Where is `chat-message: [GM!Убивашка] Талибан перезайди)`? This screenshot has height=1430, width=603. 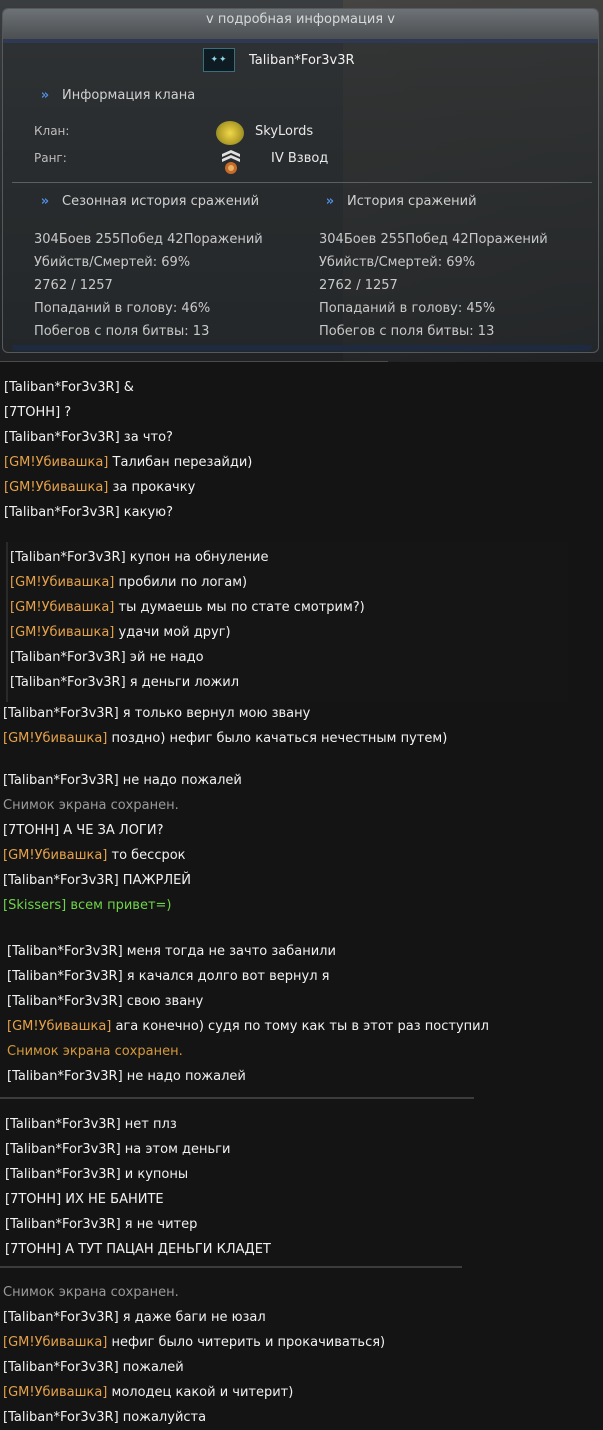 chat-message: [GM!Убивашка] Талибан перезайди) is located at coordinates (128, 462).